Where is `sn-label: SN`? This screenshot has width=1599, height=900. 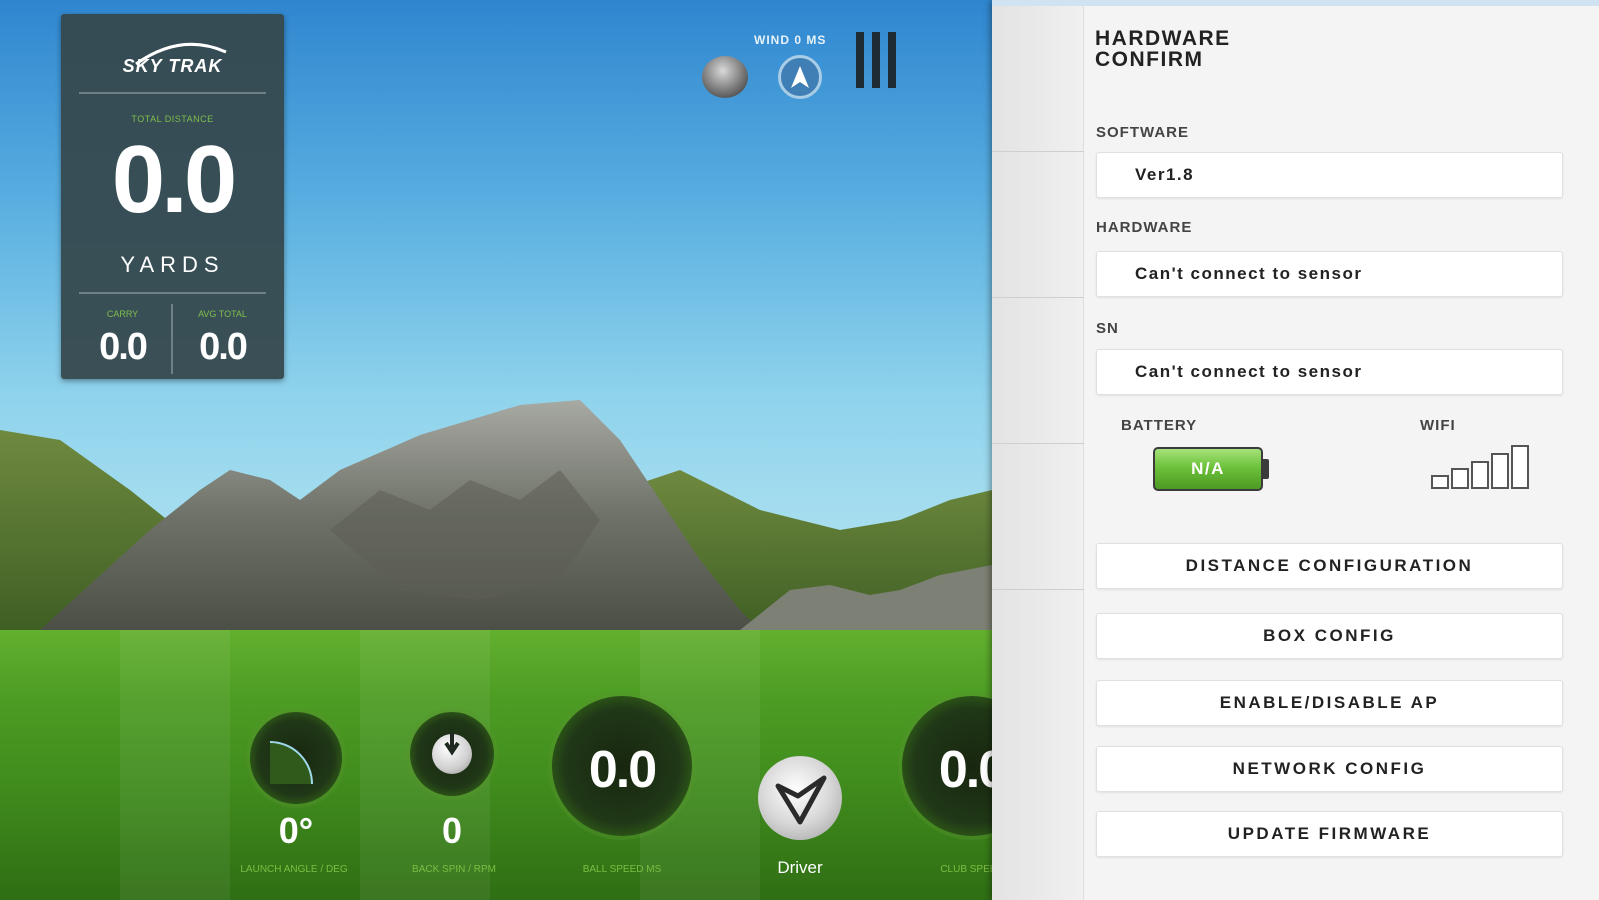 sn-label: SN is located at coordinates (1107, 328).